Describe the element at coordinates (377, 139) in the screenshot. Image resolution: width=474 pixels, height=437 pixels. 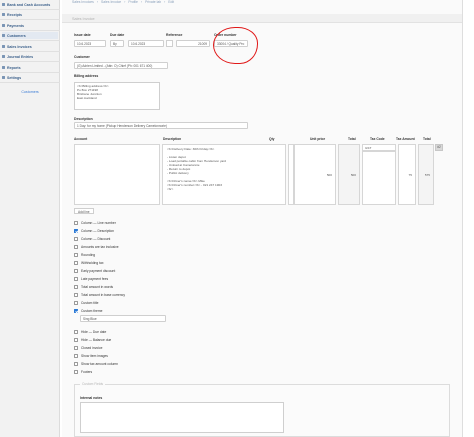
I see `col-header-tax-code: Tax Code` at that location.